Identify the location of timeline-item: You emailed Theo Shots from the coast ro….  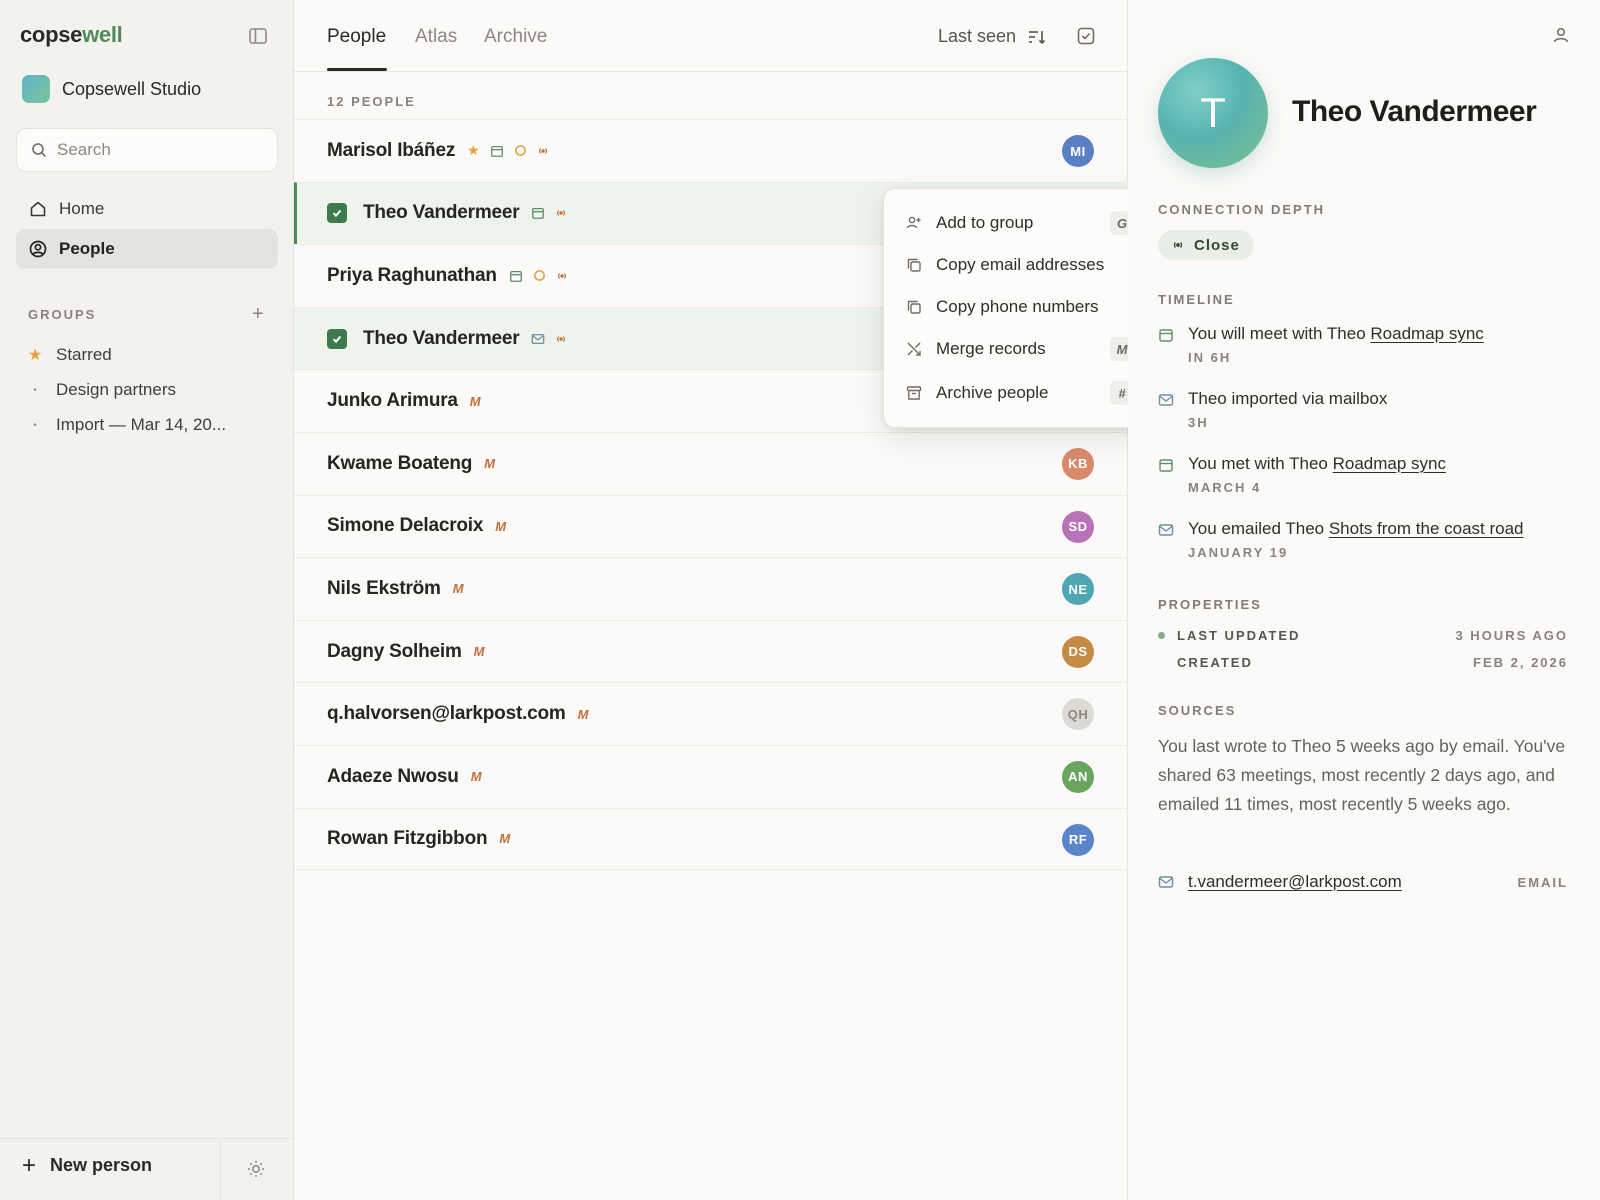
(1368, 539).